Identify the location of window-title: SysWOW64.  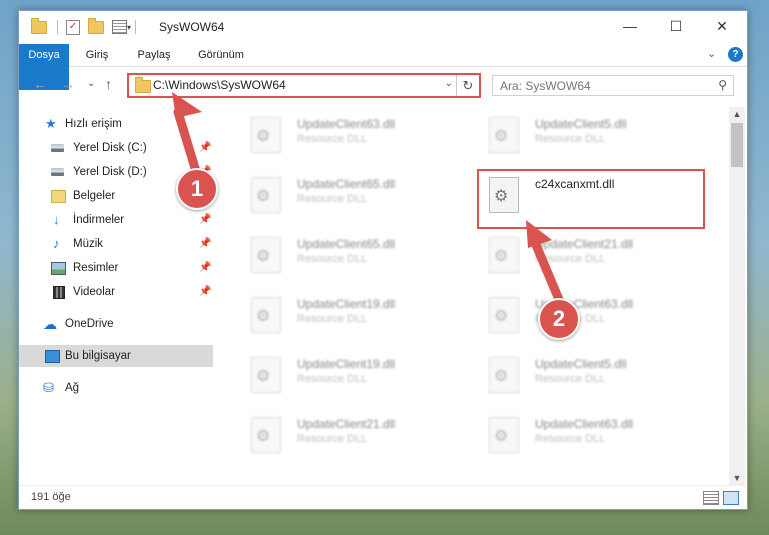
(192, 27).